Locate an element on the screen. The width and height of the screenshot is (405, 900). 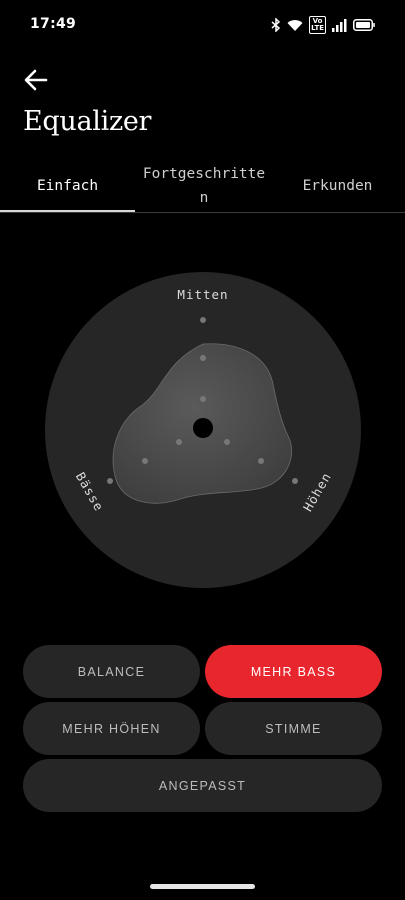
bluetooth-icon is located at coordinates (276, 25).